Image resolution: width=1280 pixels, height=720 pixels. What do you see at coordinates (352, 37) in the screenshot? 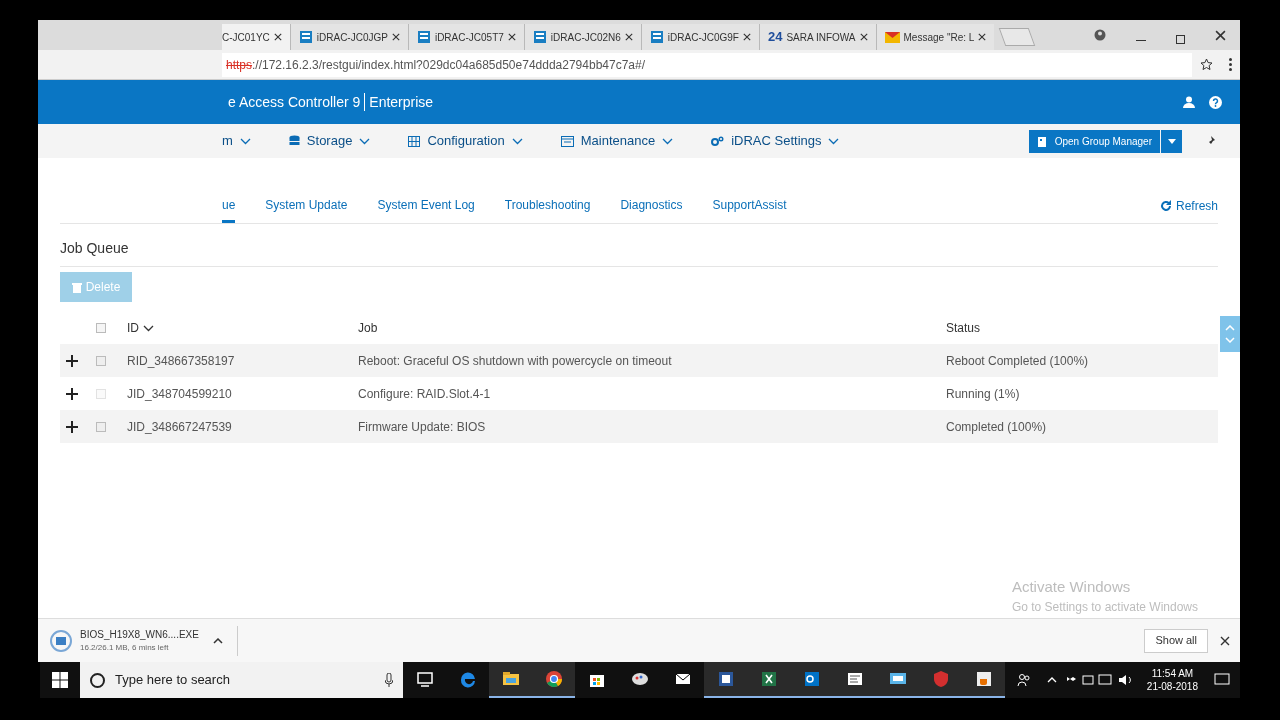
I see `tab-title: iDRAC-JC0JGP` at bounding box center [352, 37].